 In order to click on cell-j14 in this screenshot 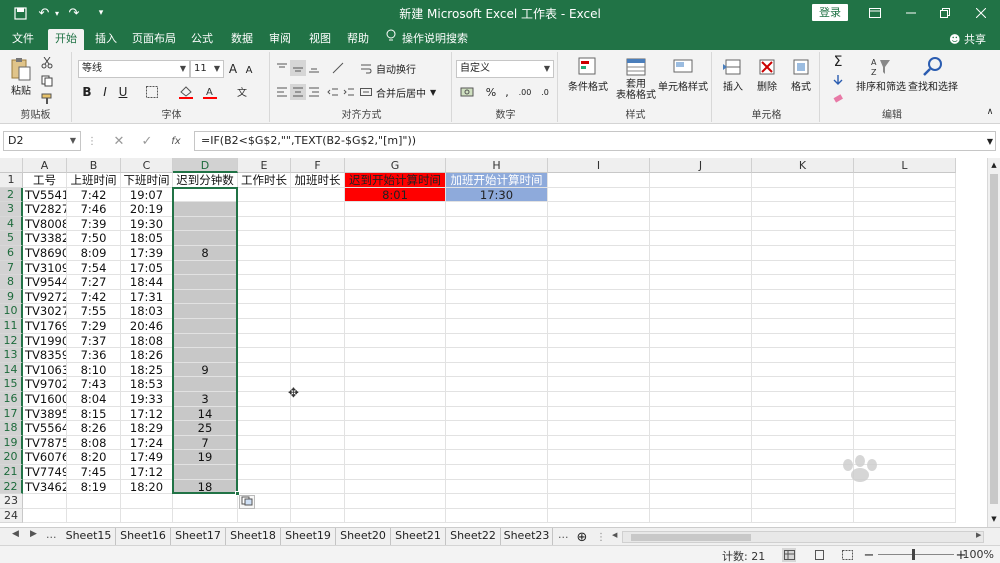, I will do `click(701, 370)`.